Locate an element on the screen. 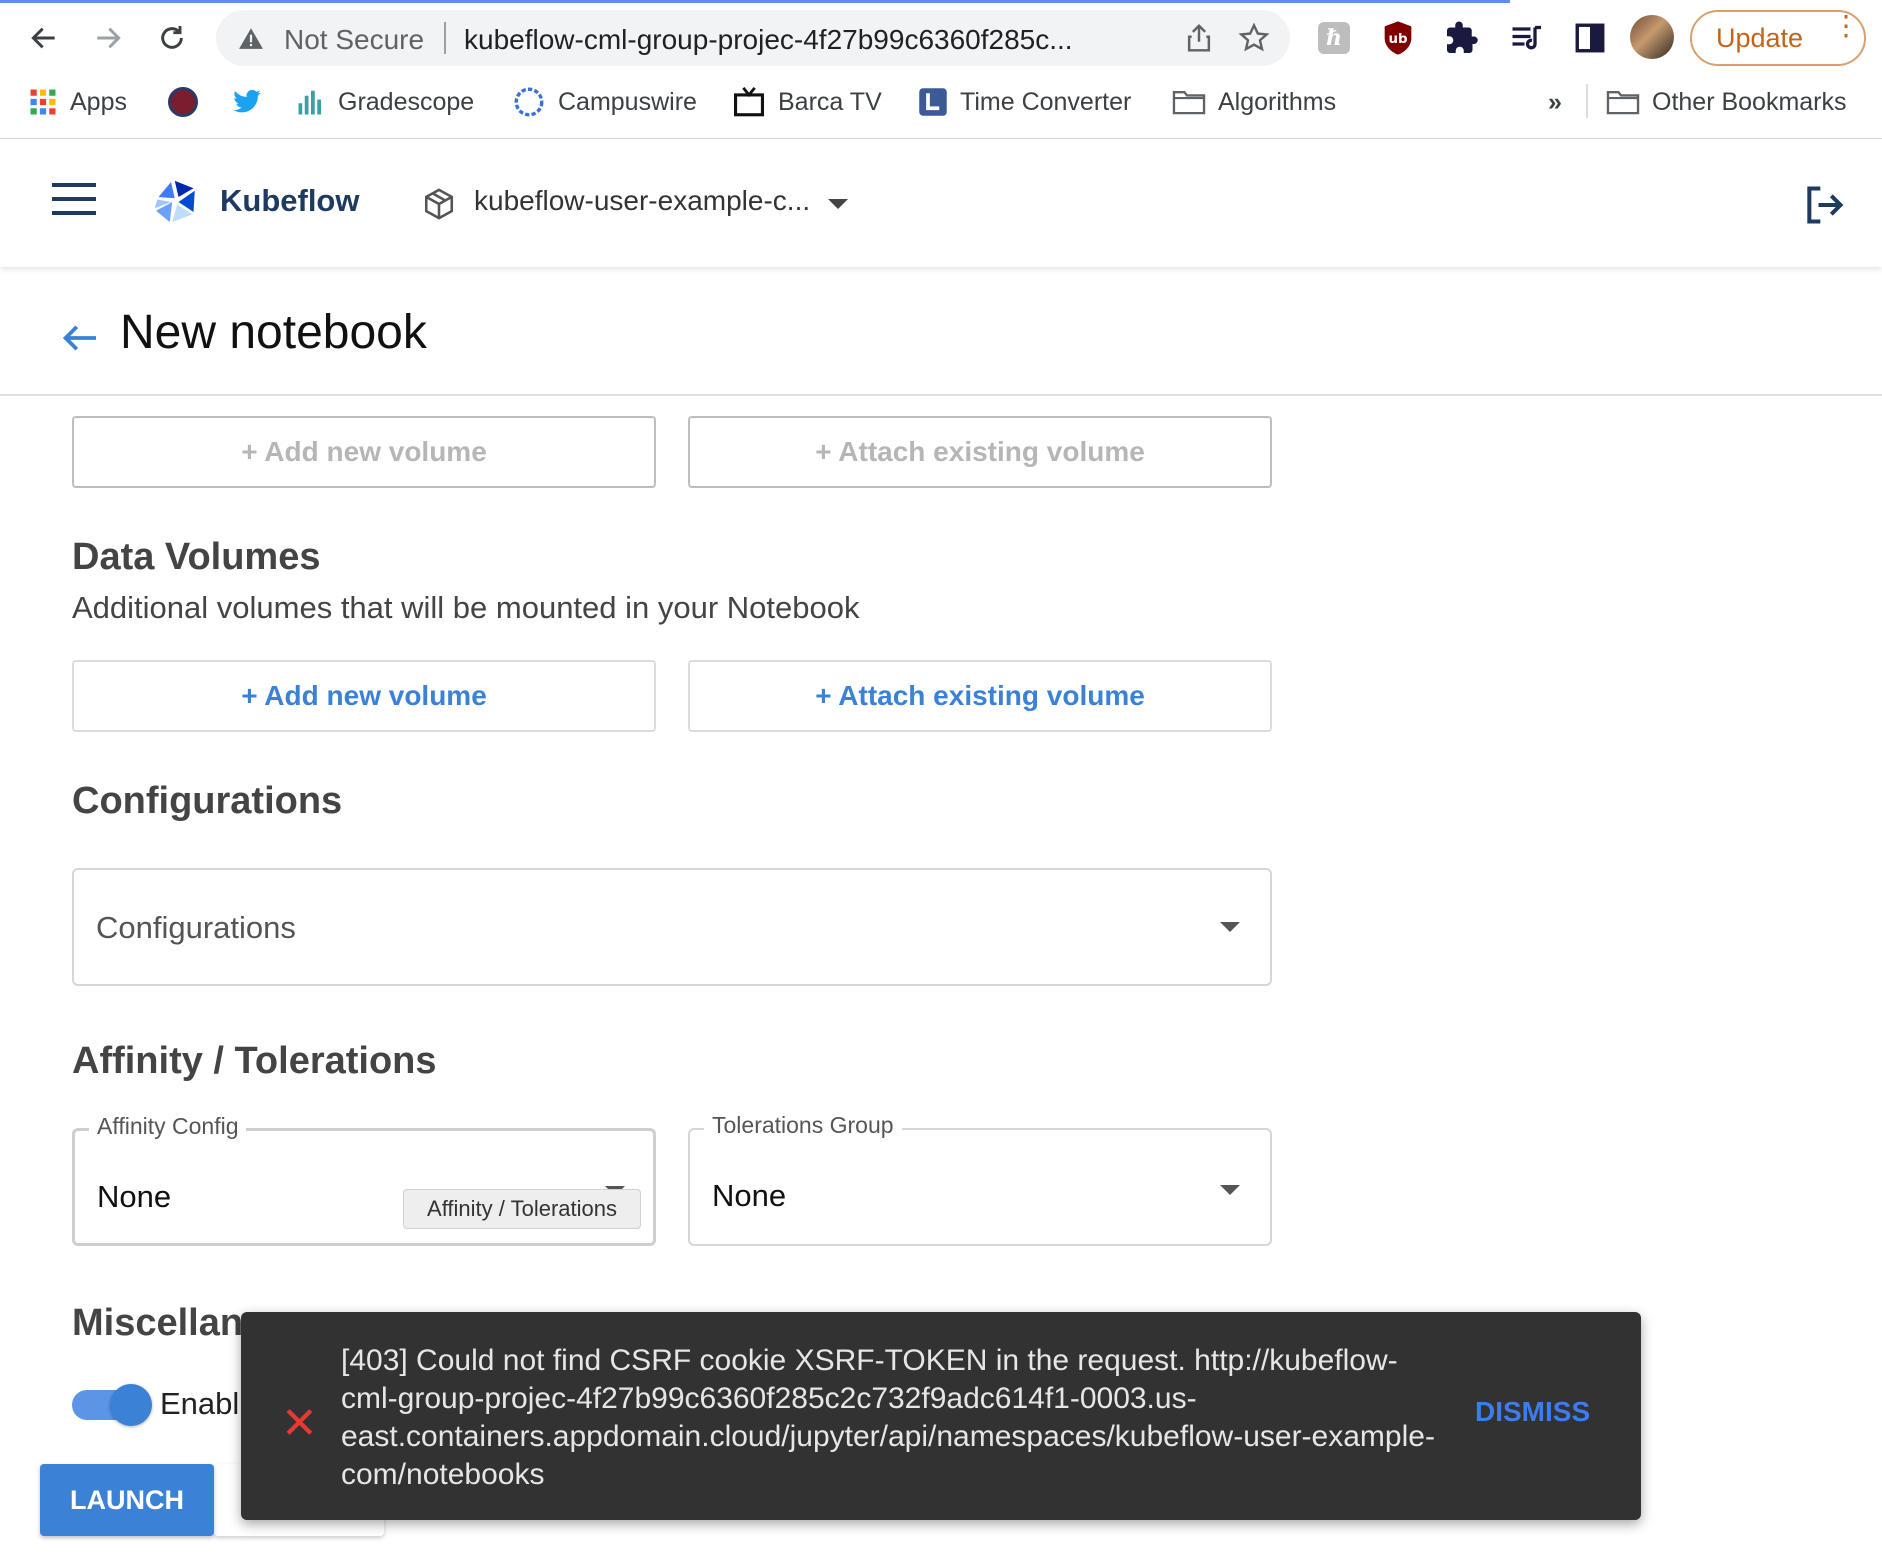  tolerations-group-select: Tolerations Group None is located at coordinates (980, 1179).